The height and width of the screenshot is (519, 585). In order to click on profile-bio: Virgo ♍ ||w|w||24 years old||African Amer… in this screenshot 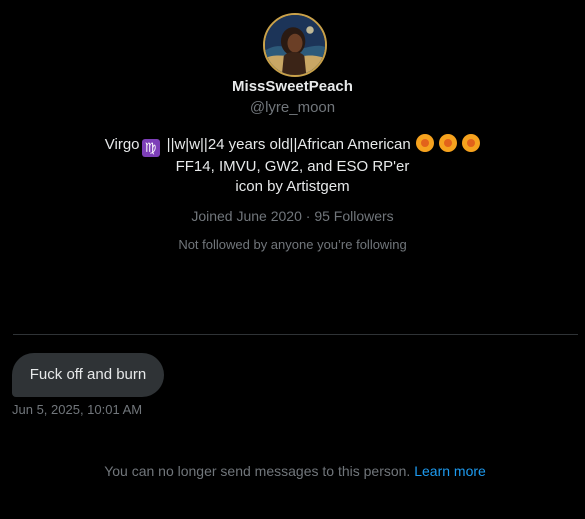, I will do `click(292, 165)`.